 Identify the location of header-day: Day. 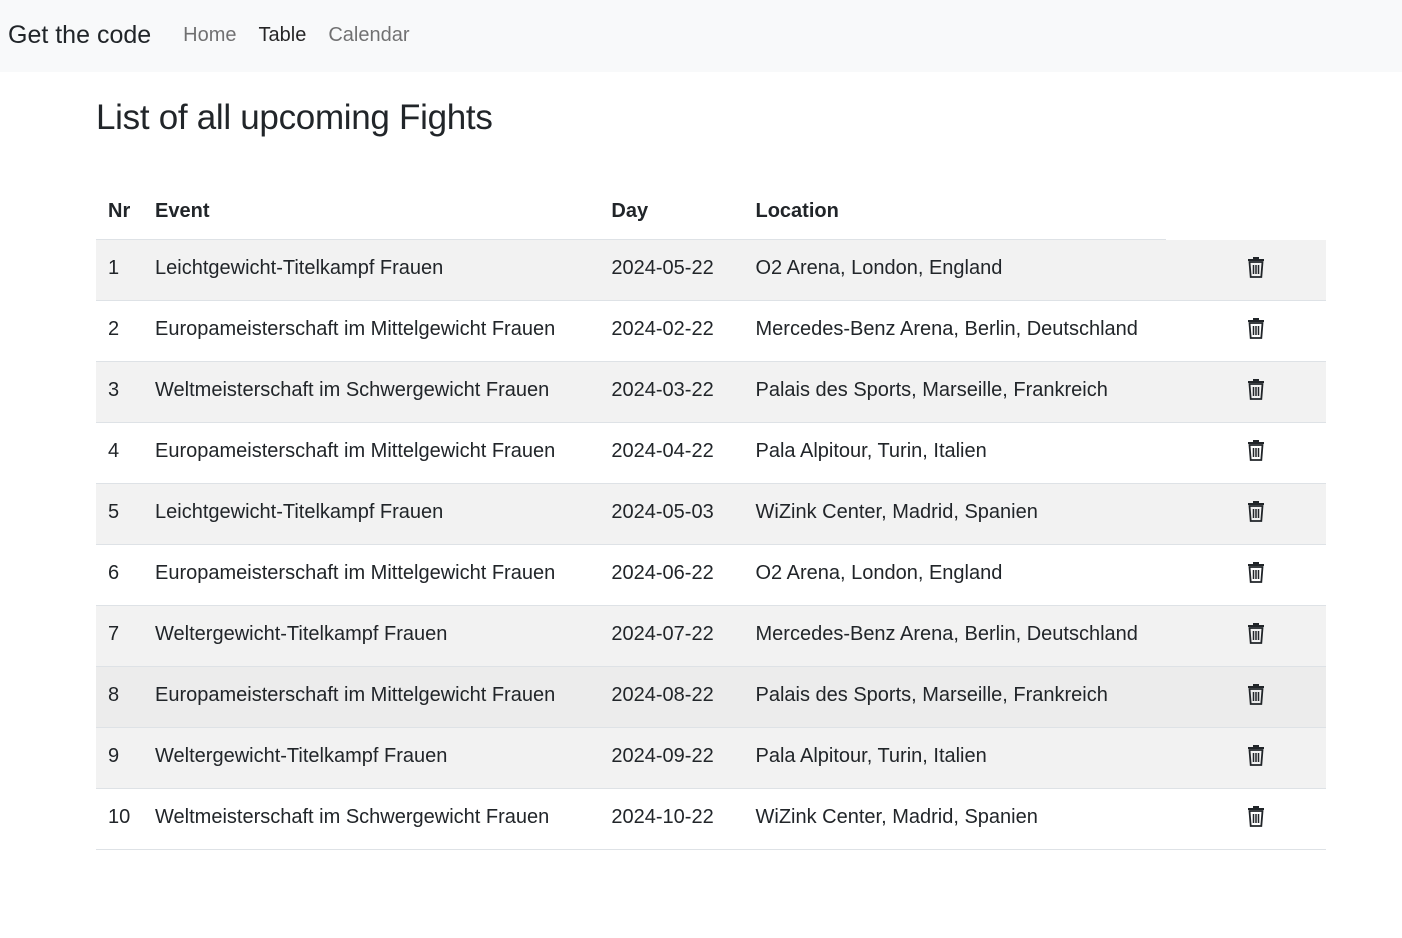
(630, 211).